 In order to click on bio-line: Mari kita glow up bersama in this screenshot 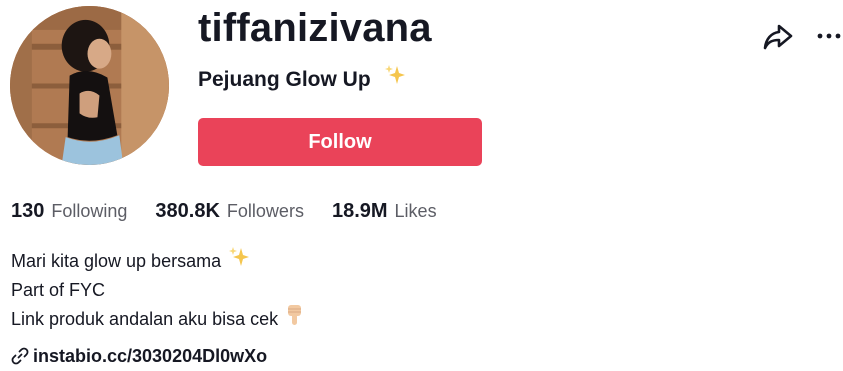, I will do `click(158, 261)`.